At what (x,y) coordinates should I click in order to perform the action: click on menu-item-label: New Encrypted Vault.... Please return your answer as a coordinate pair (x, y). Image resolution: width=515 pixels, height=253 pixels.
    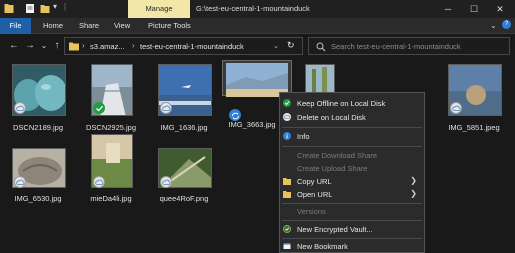
    Looking at the image, I should click on (335, 229).